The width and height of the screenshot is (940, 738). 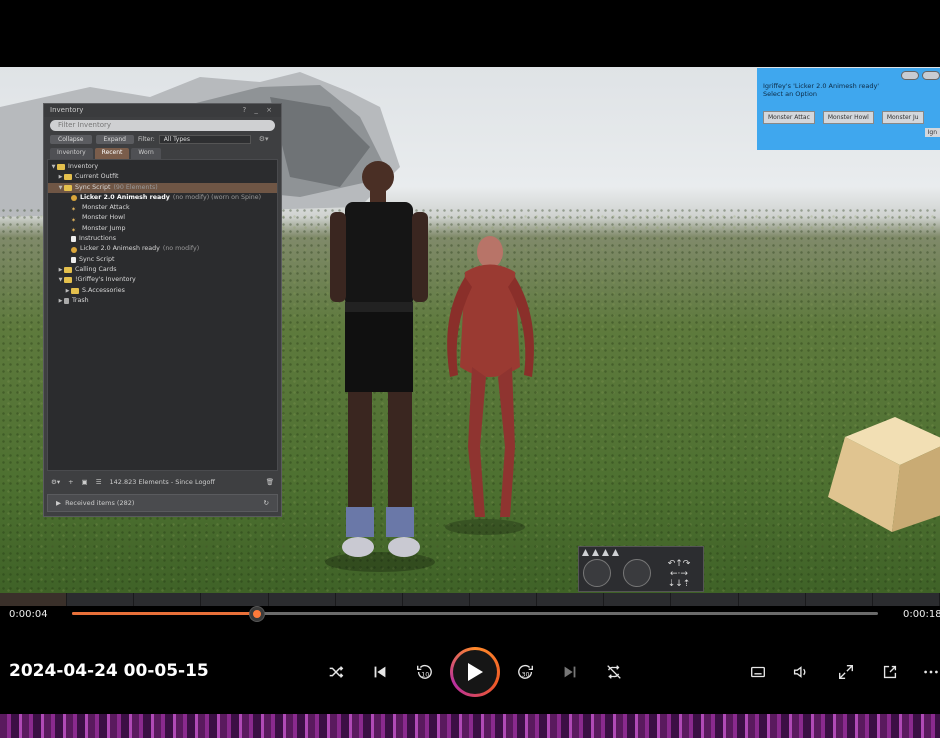 I want to click on fullscreen-icon, so click(x=846, y=672).